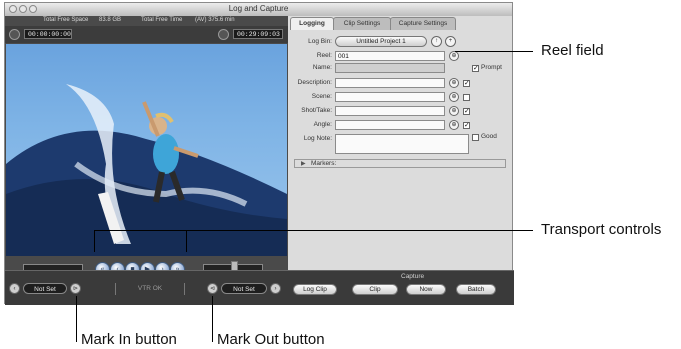 The height and width of the screenshot is (349, 681). What do you see at coordinates (186, 241) in the screenshot?
I see `transport-bracket-mid` at bounding box center [186, 241].